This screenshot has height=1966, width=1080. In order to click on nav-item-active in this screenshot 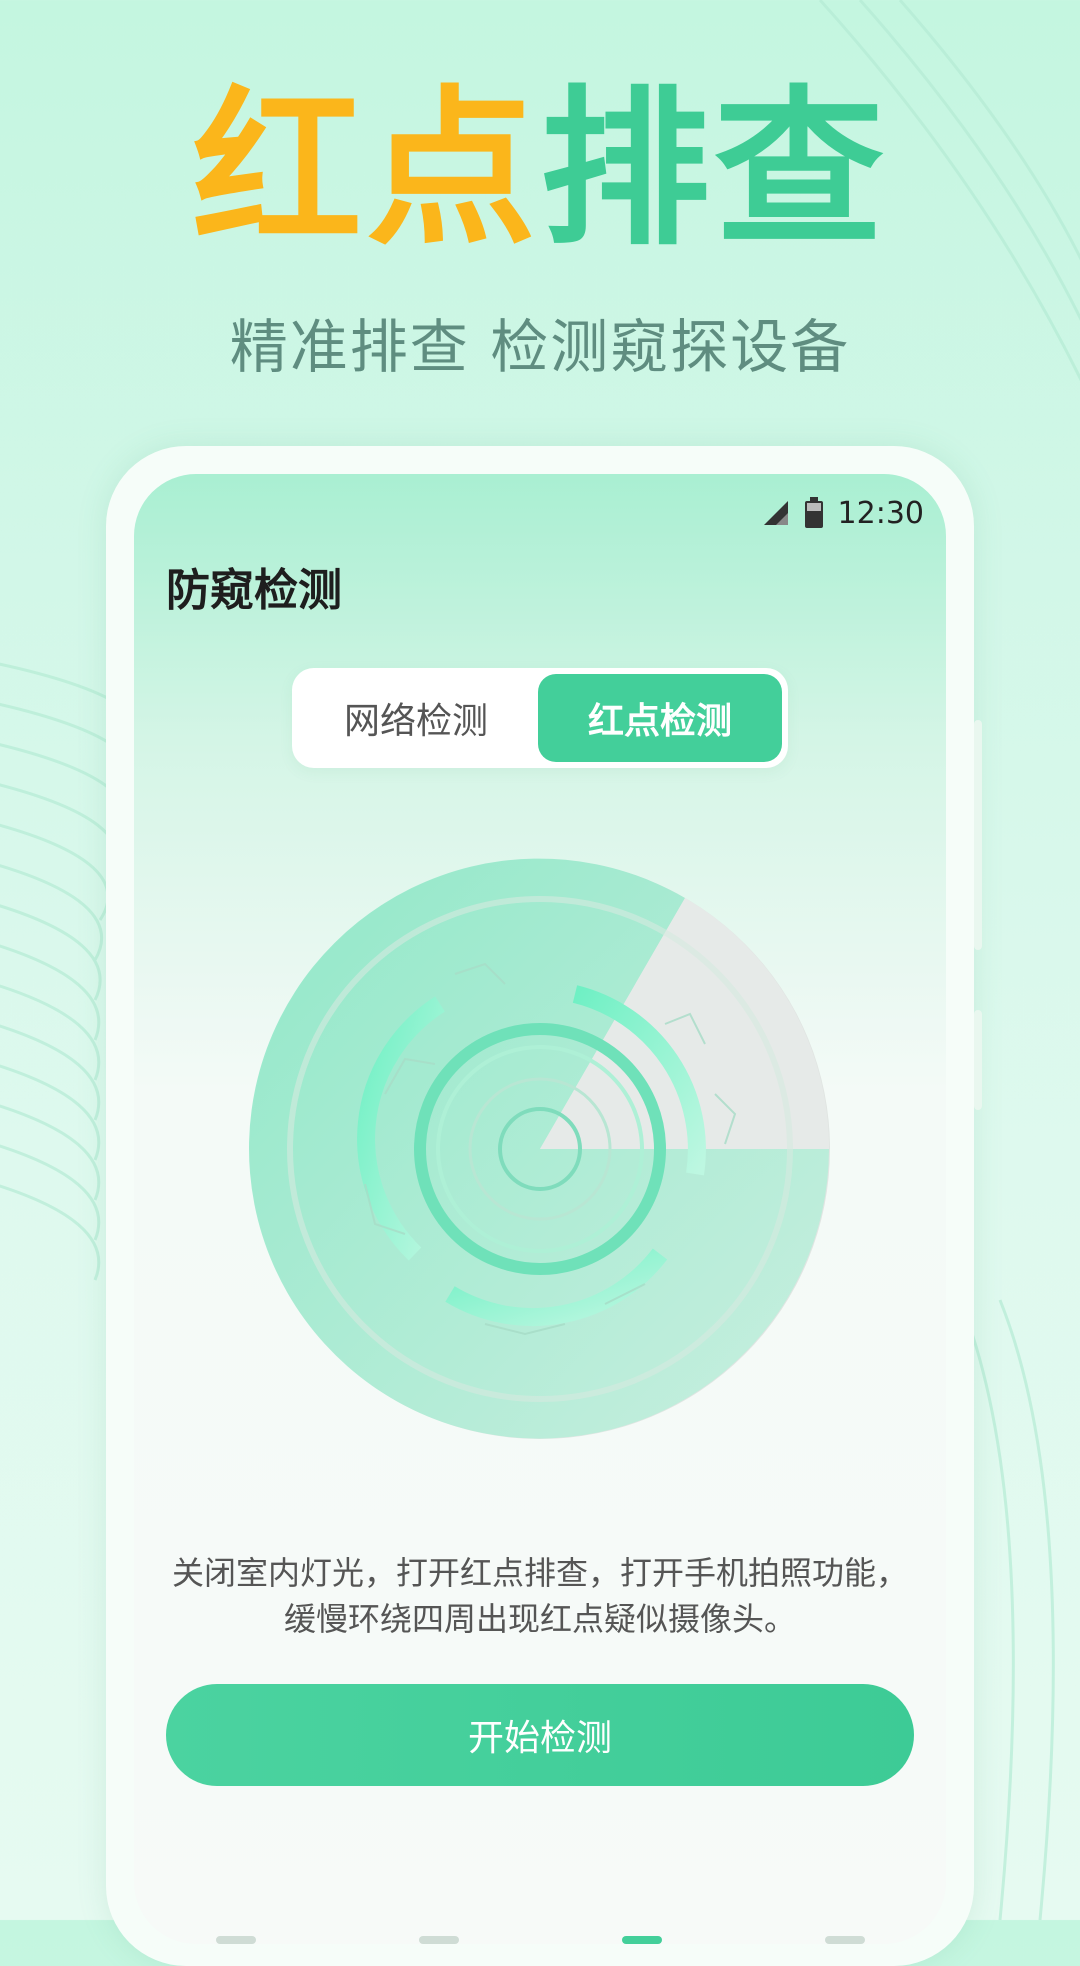, I will do `click(641, 1940)`.